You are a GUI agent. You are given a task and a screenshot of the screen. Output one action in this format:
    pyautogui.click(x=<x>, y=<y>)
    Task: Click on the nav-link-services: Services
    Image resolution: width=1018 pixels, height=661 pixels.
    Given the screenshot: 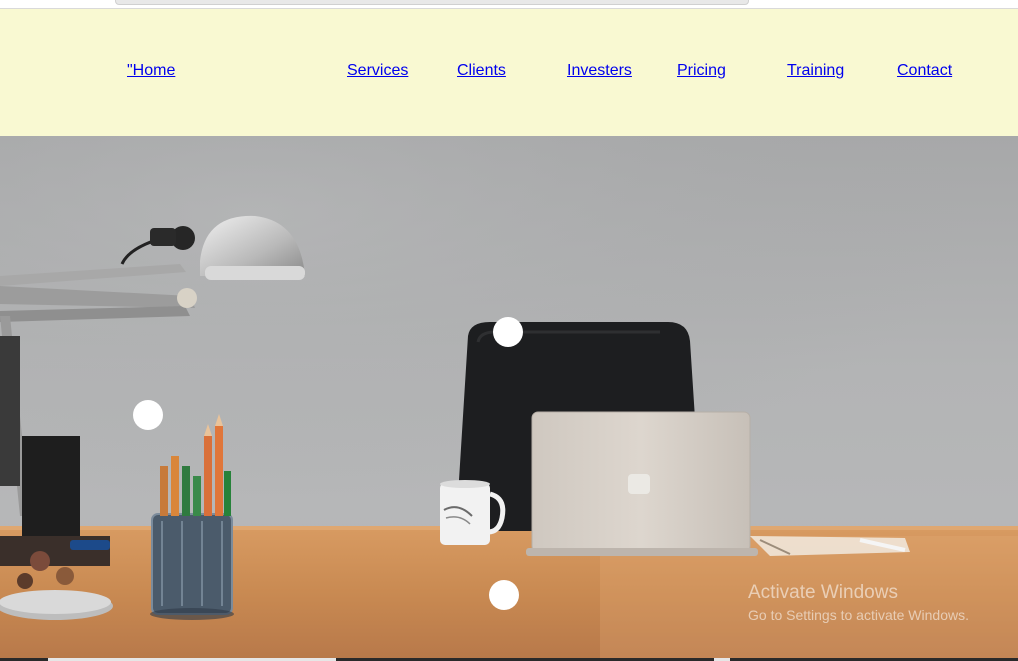 What is the action you would take?
    pyautogui.click(x=377, y=71)
    